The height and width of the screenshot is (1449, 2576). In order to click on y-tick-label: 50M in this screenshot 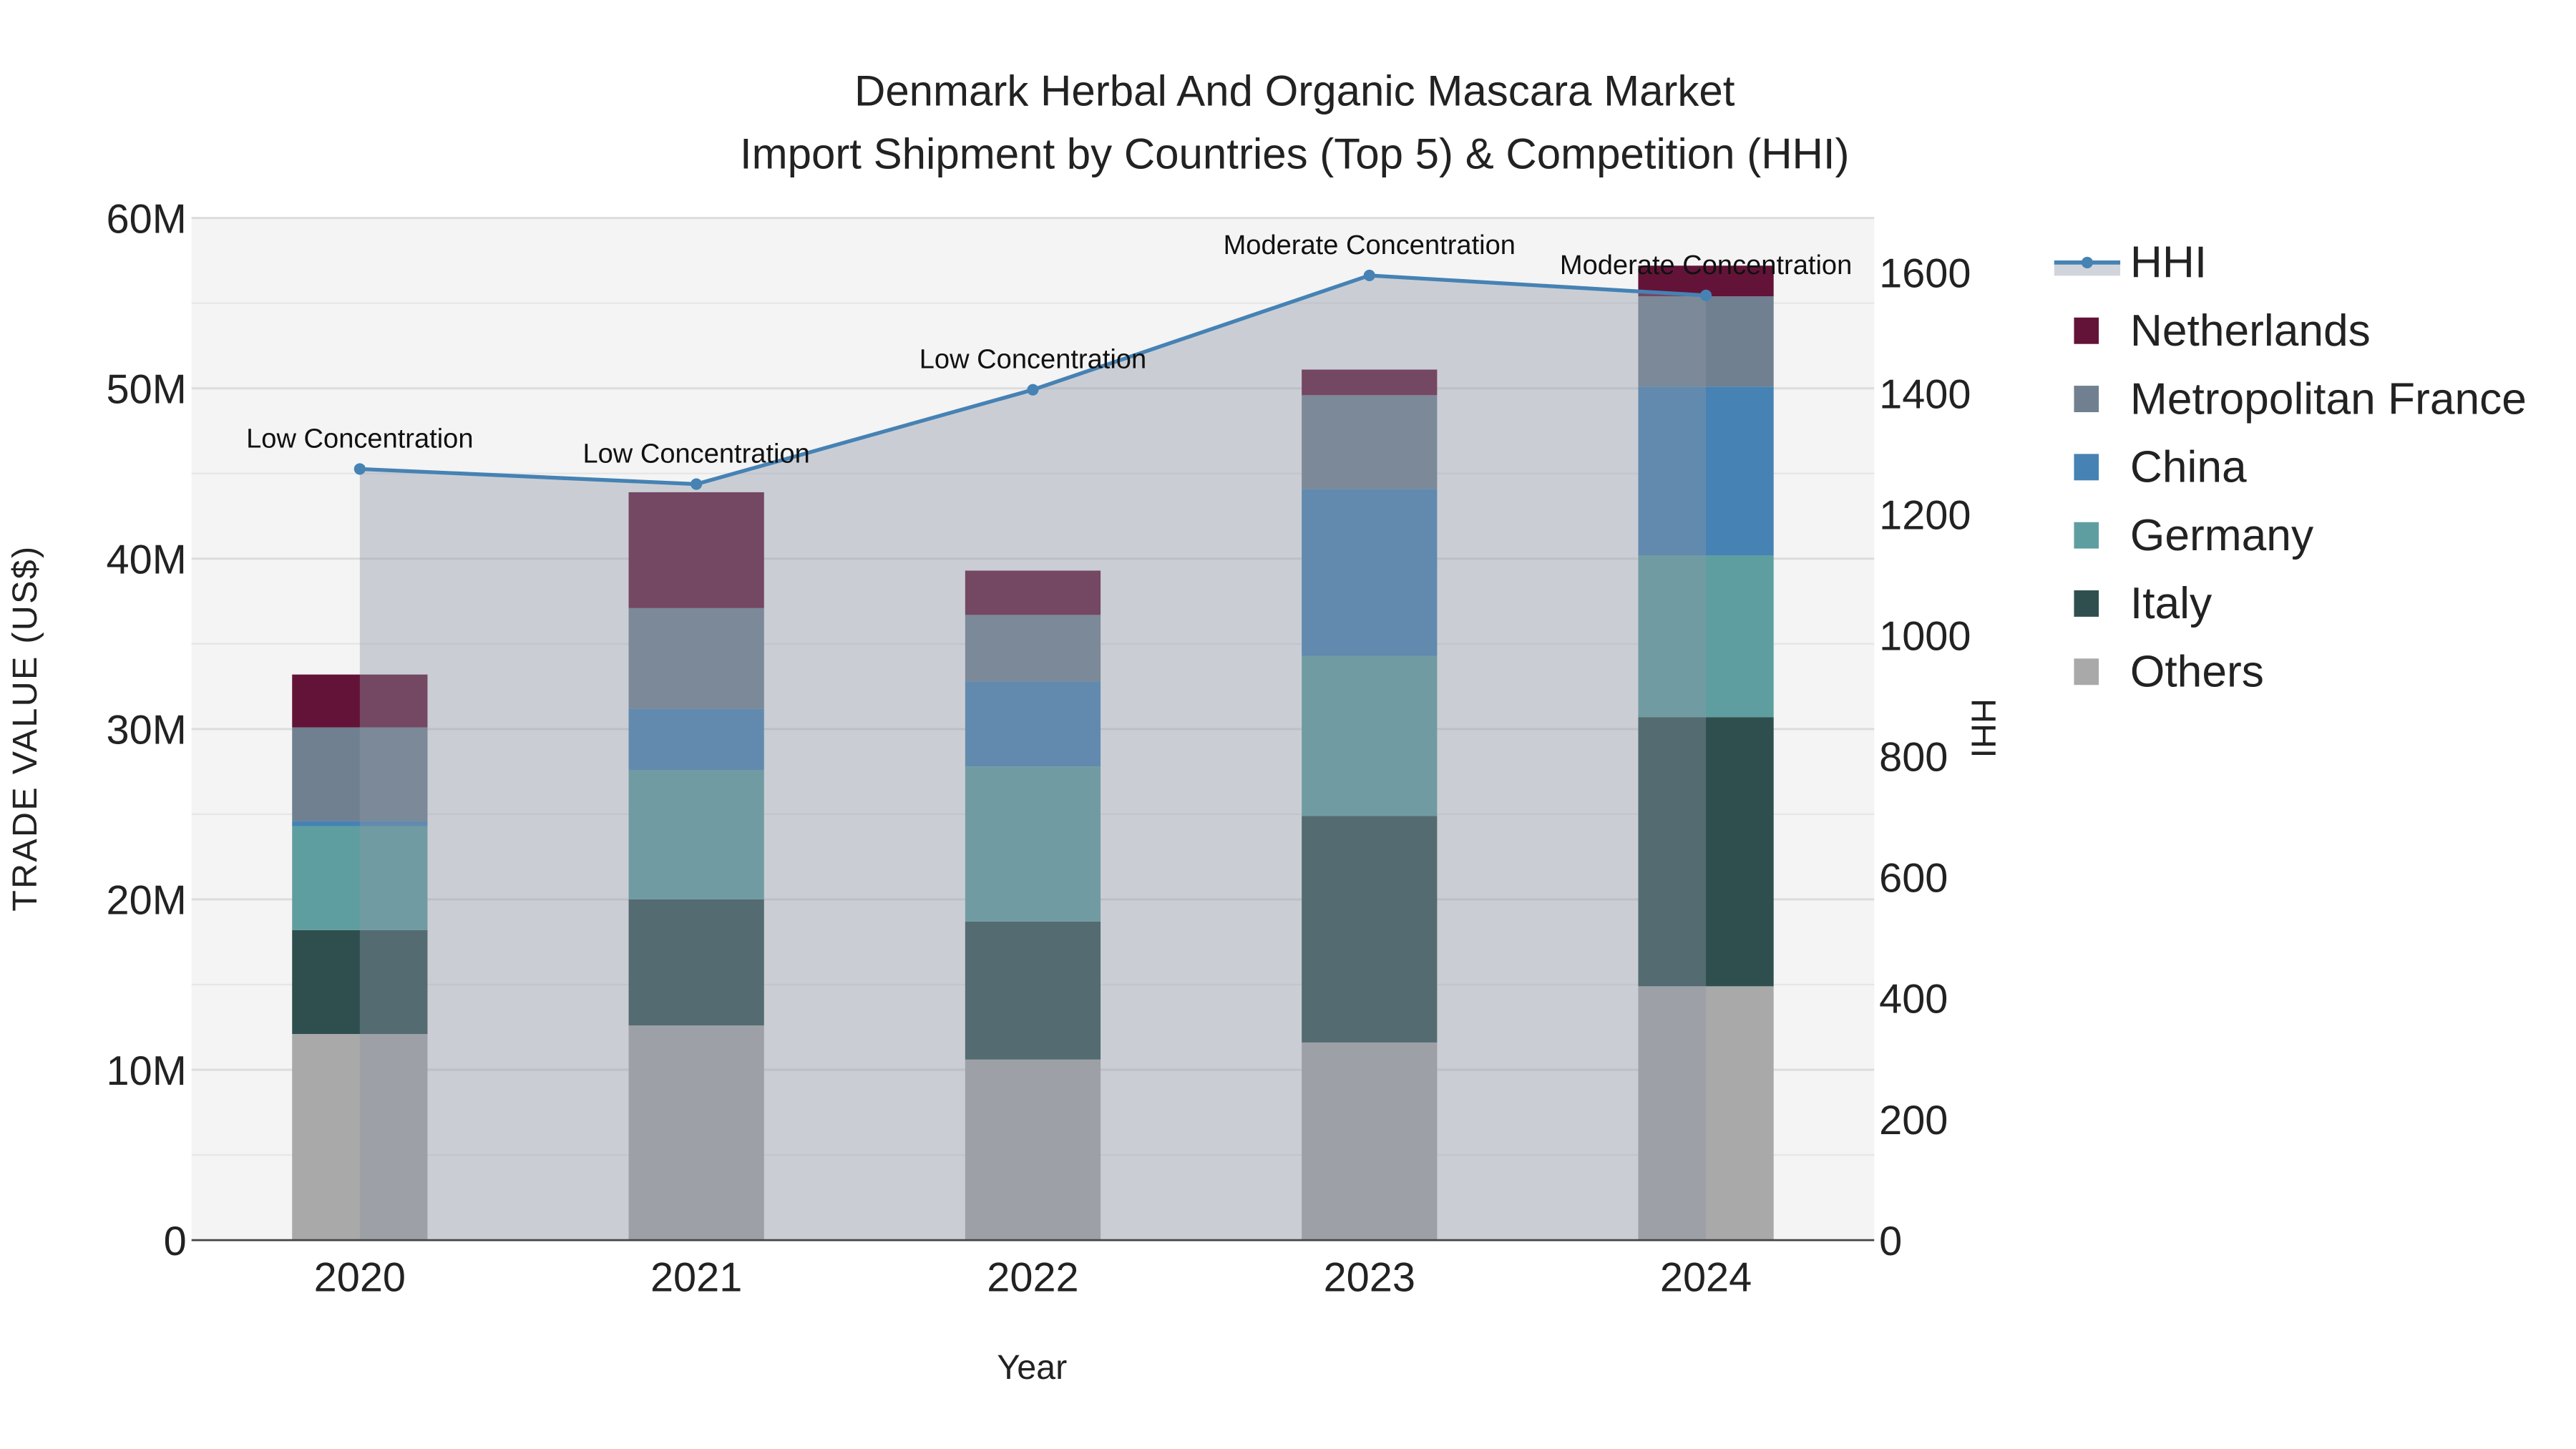, I will do `click(147, 389)`.